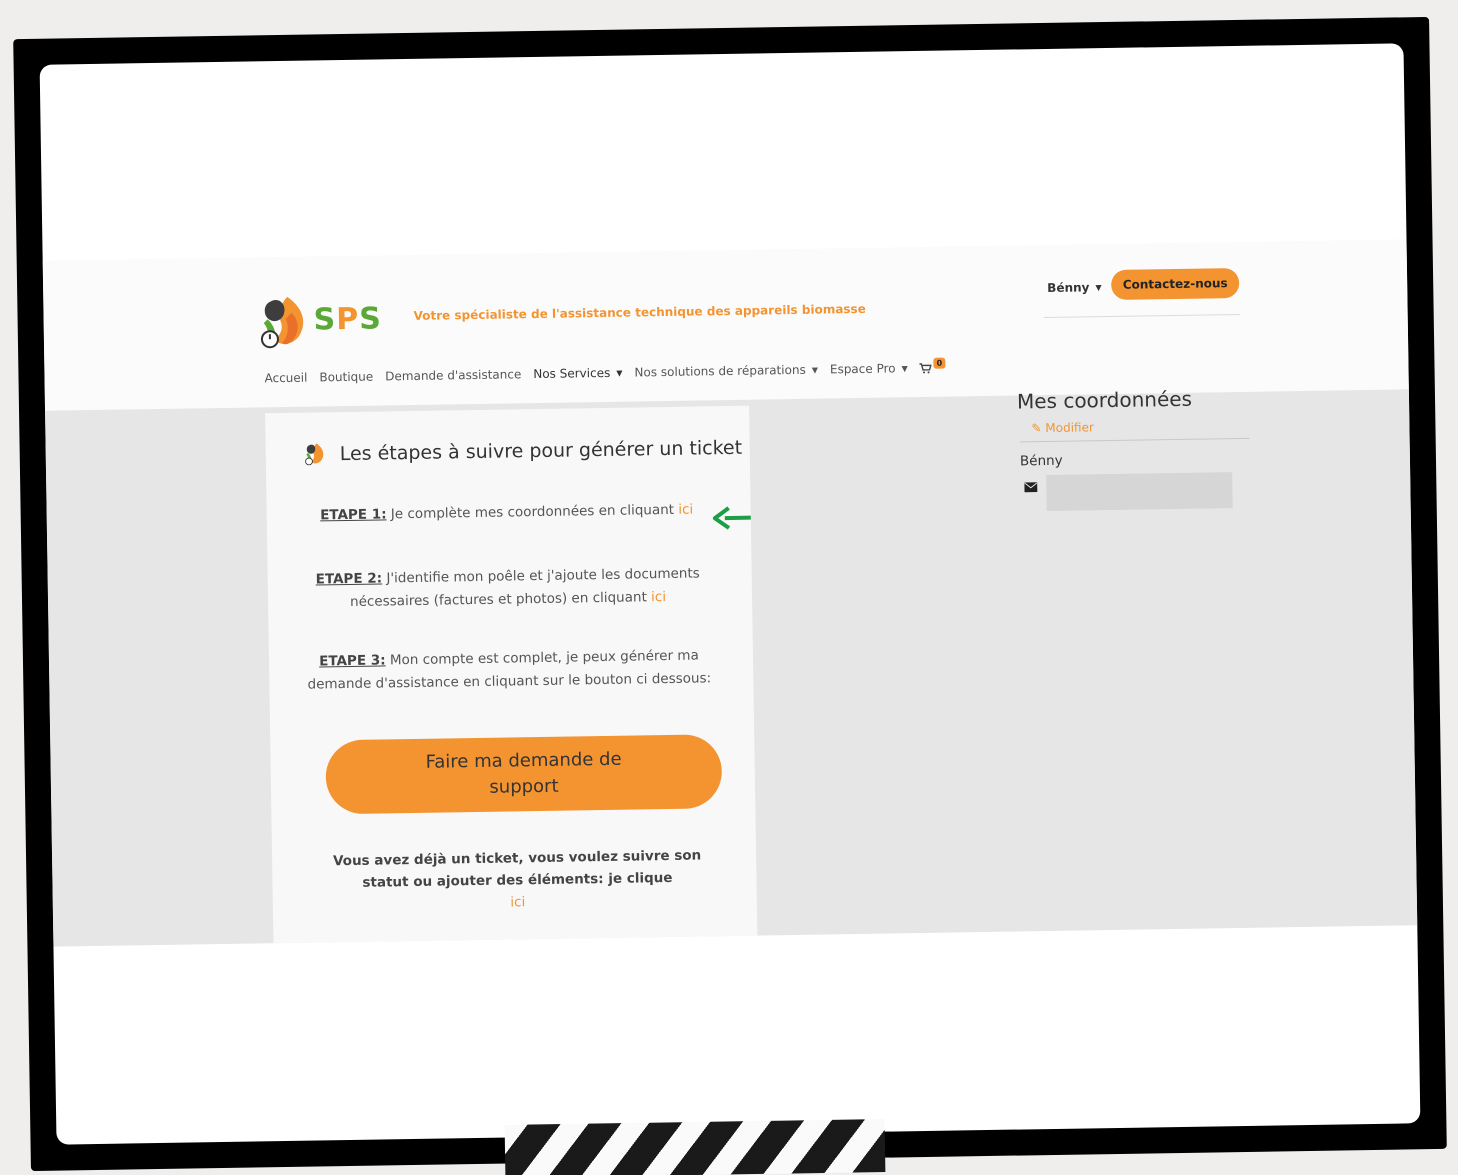  Describe the element at coordinates (453, 375) in the screenshot. I see `nav-item-demande-assistance: Demande d'assistance` at that location.